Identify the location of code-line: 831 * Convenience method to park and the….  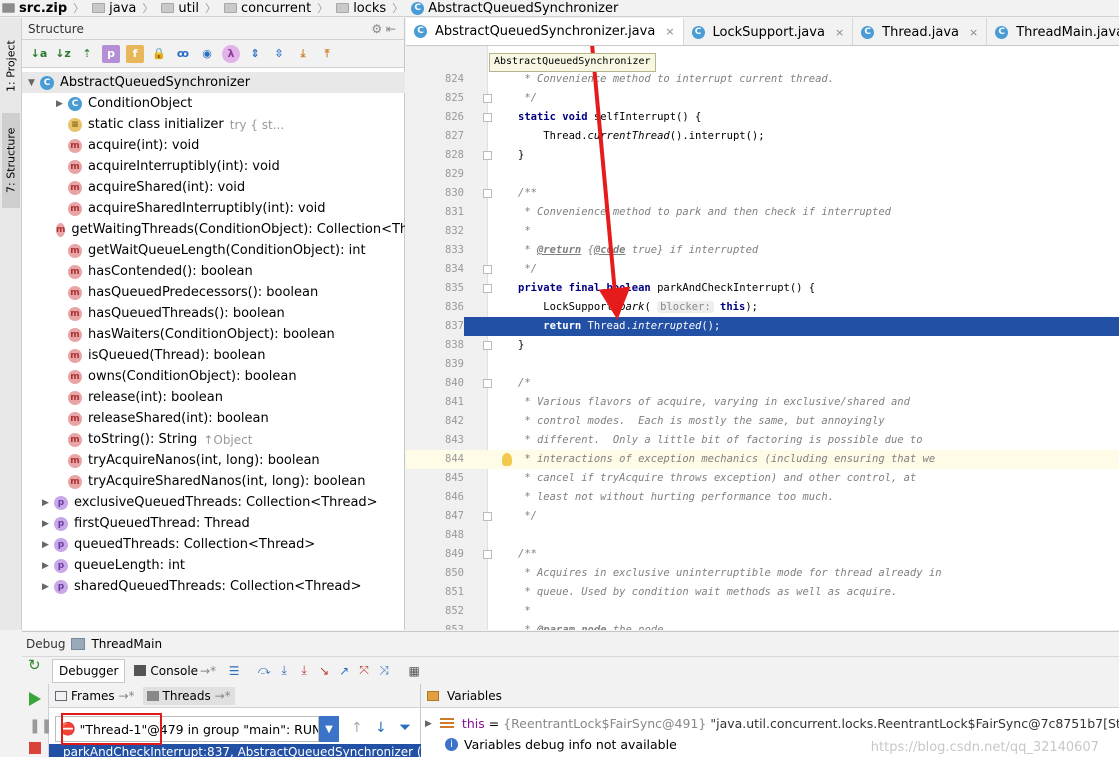
(762, 212).